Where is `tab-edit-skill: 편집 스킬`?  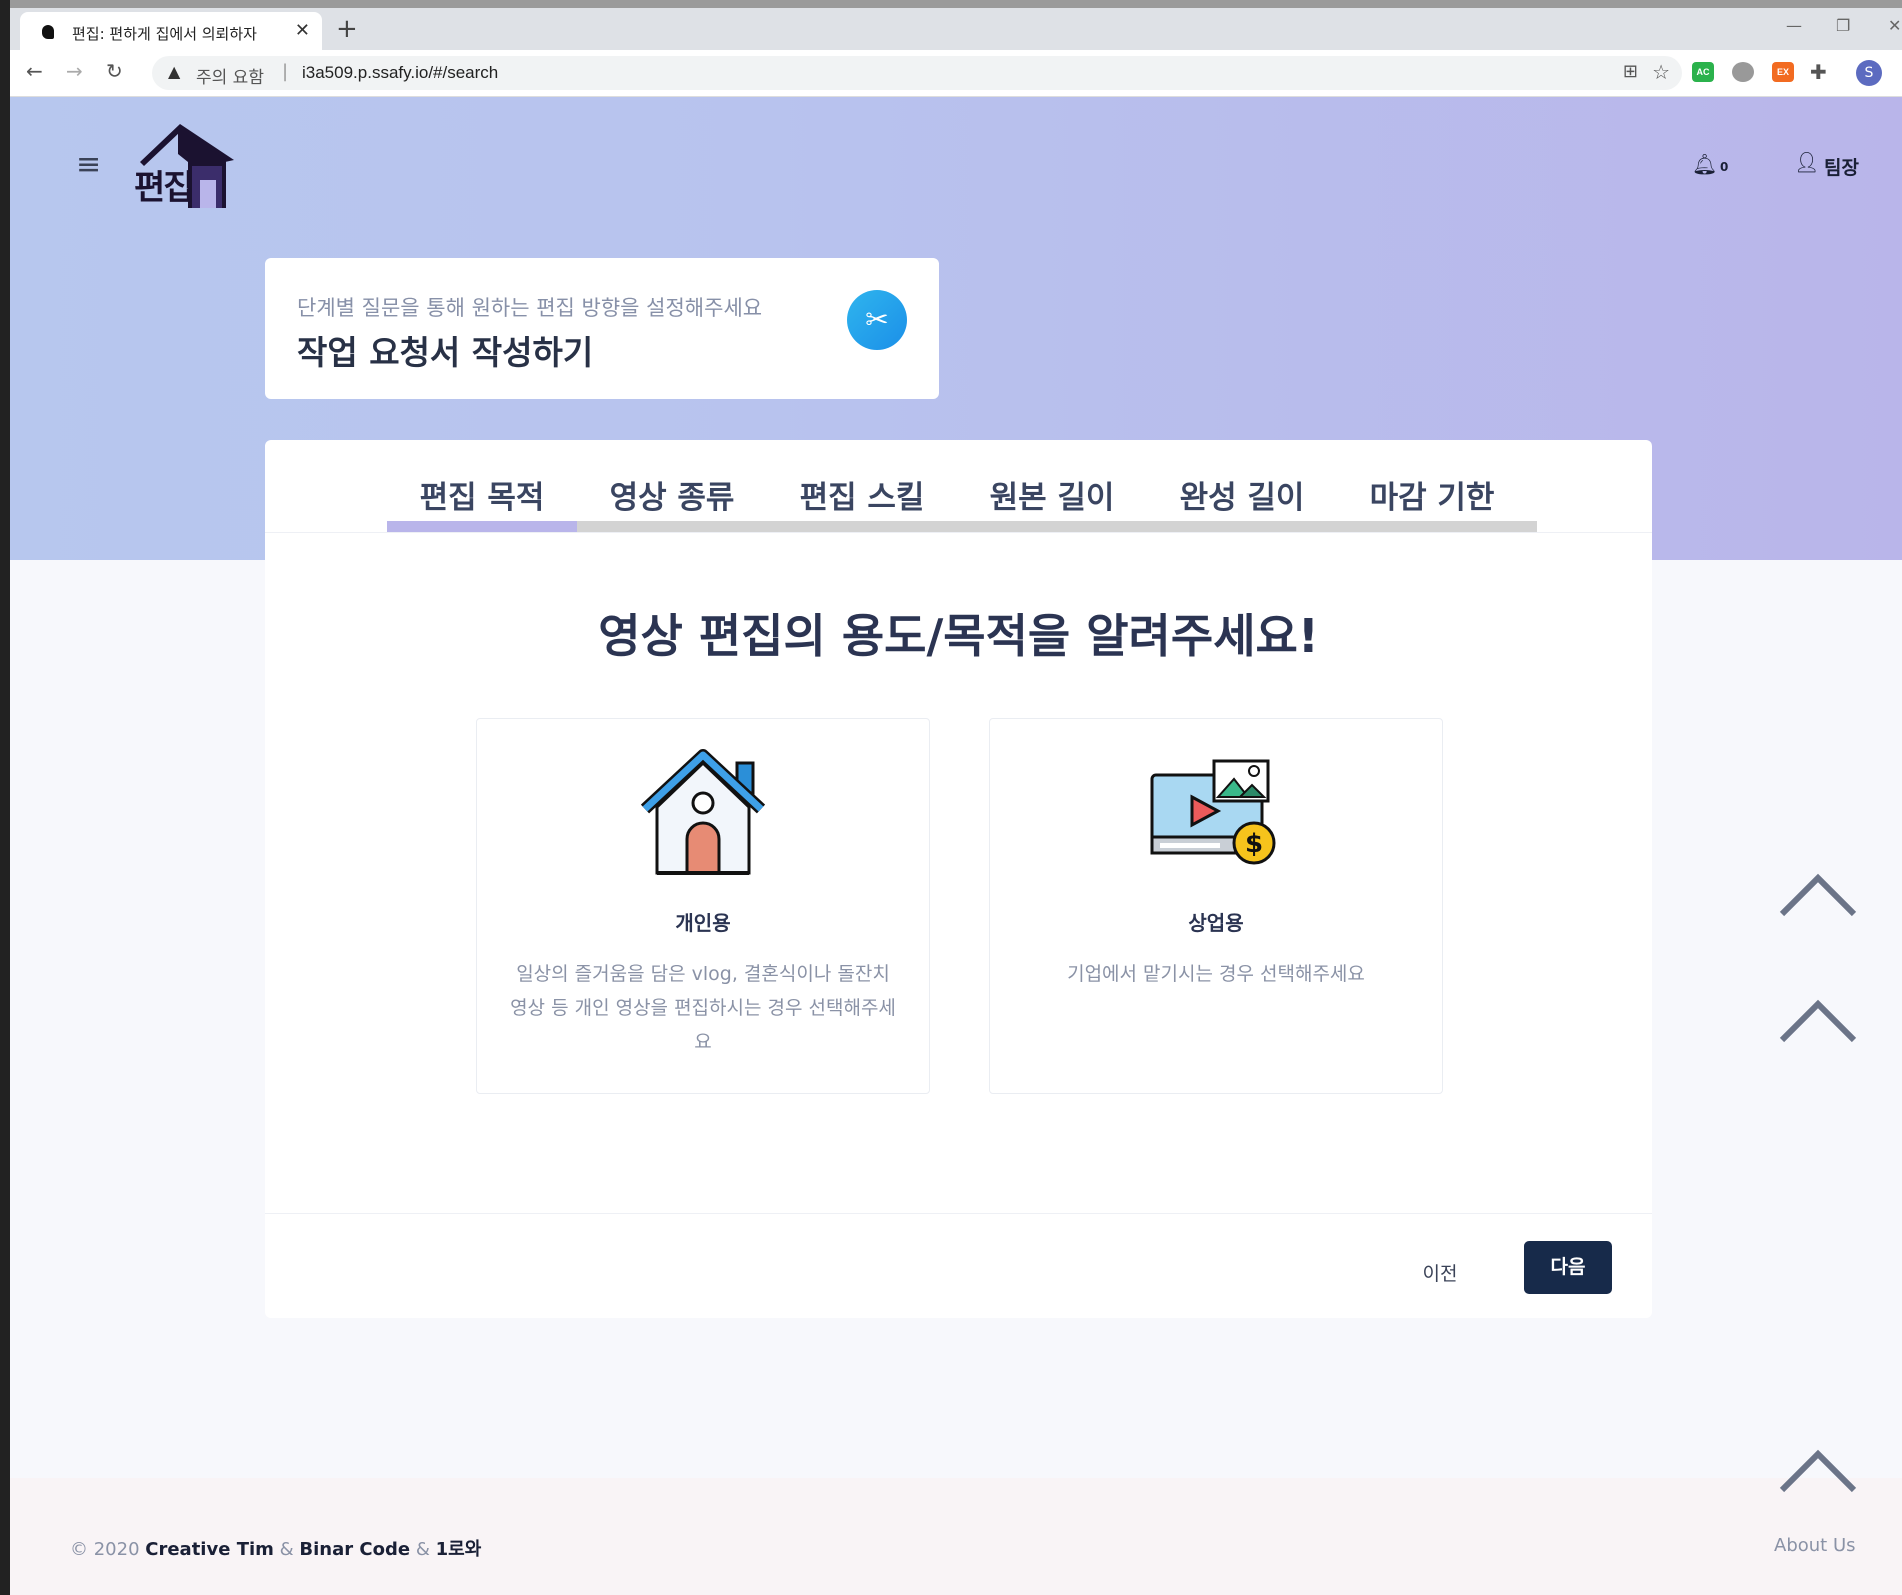 tab-edit-skill: 편집 스킬 is located at coordinates (862, 494).